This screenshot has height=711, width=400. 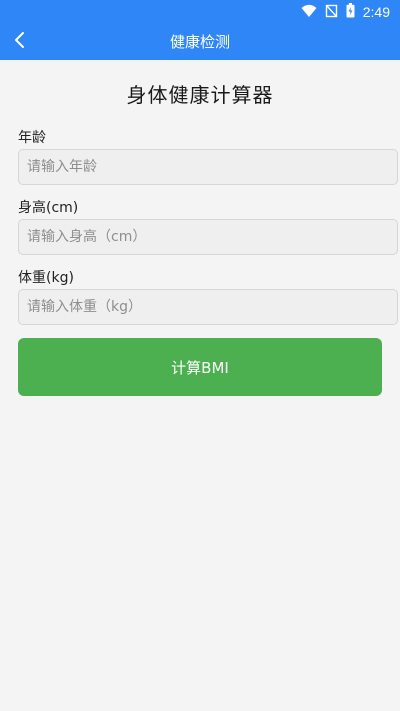 What do you see at coordinates (48, 208) in the screenshot?
I see `height-label: 身高(cm)` at bounding box center [48, 208].